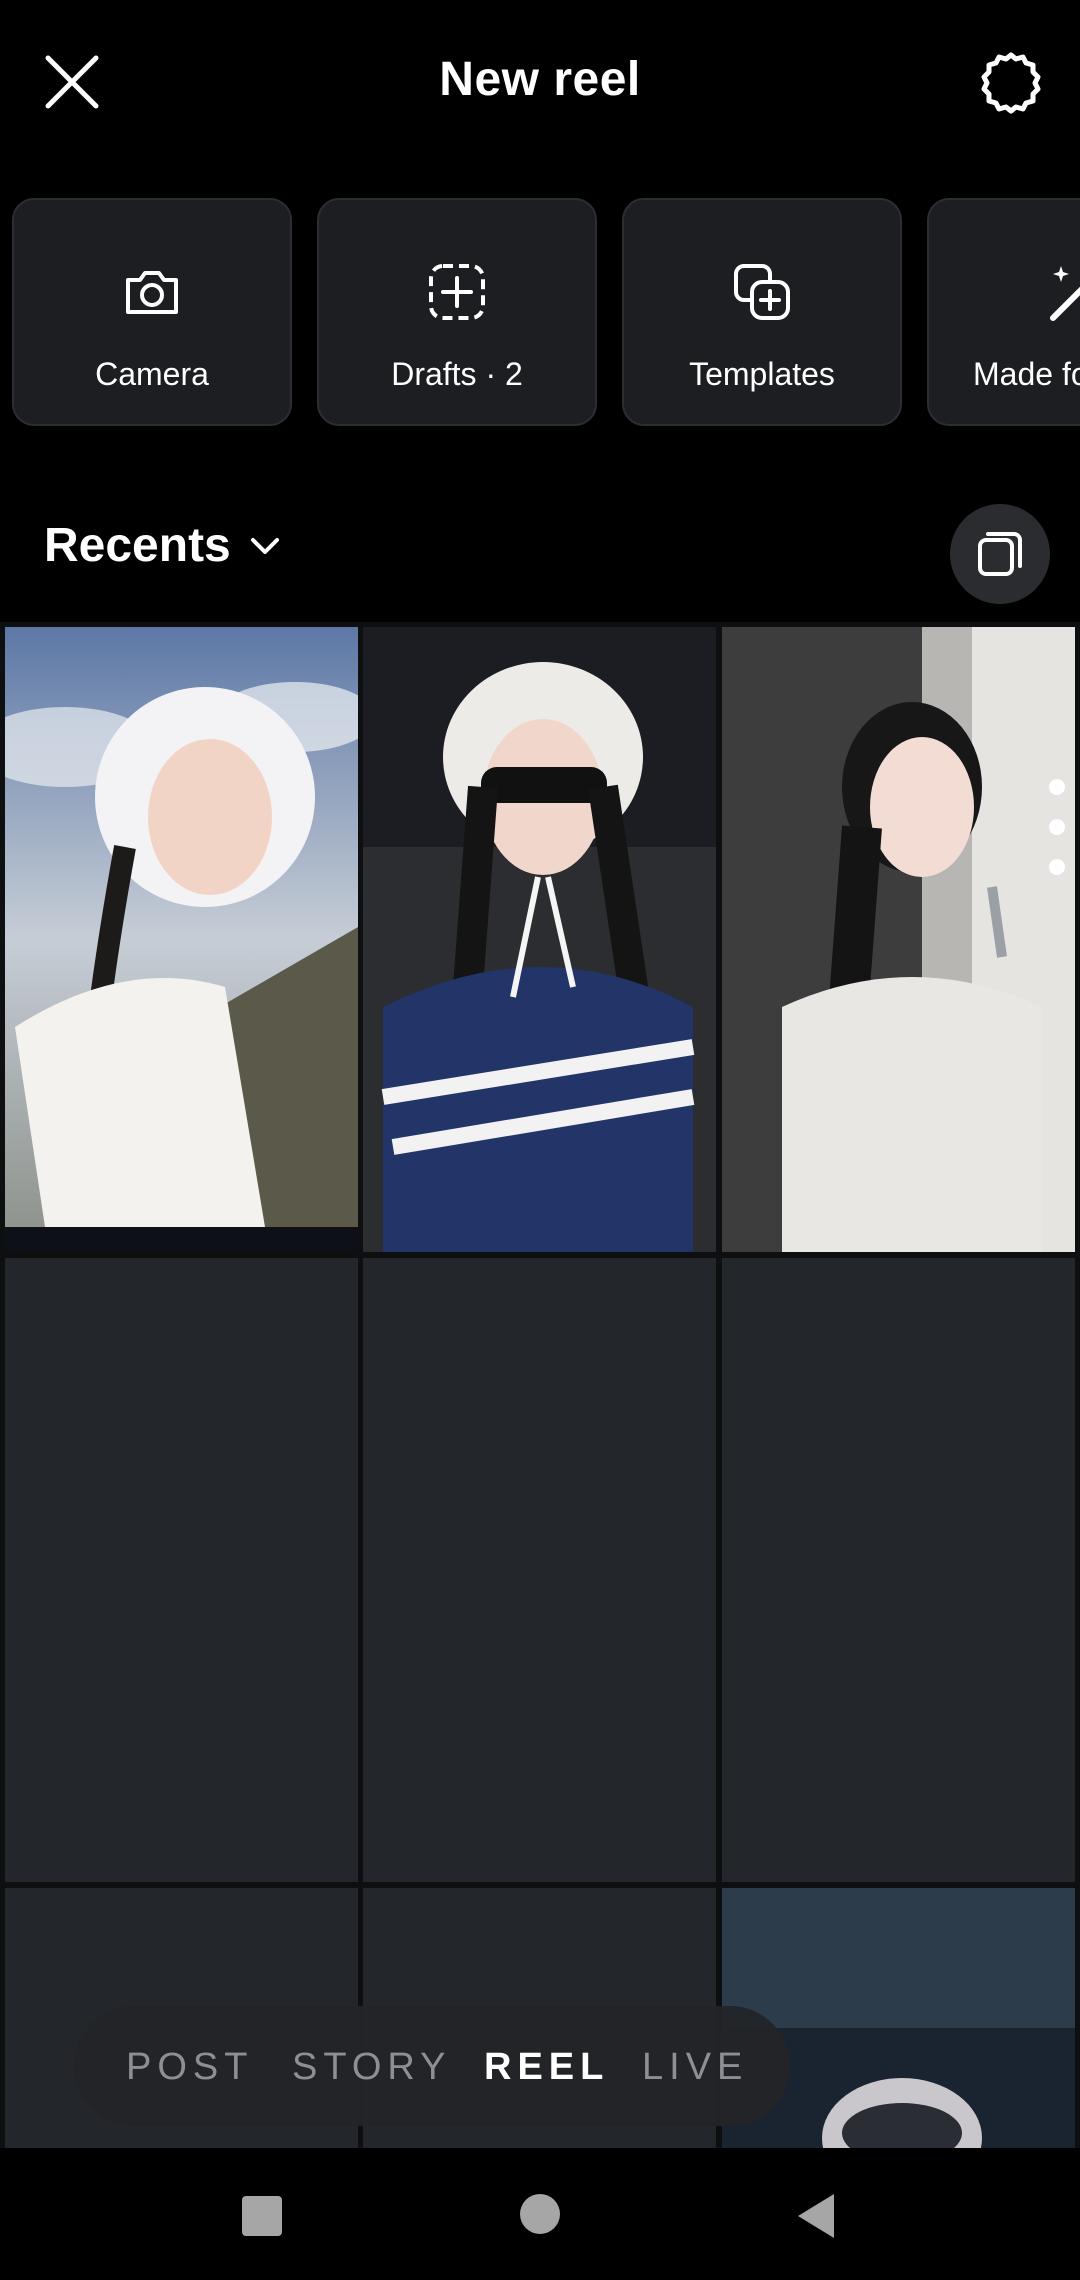 The height and width of the screenshot is (2280, 1080). Describe the element at coordinates (152, 292) in the screenshot. I see `camera-icon` at that location.